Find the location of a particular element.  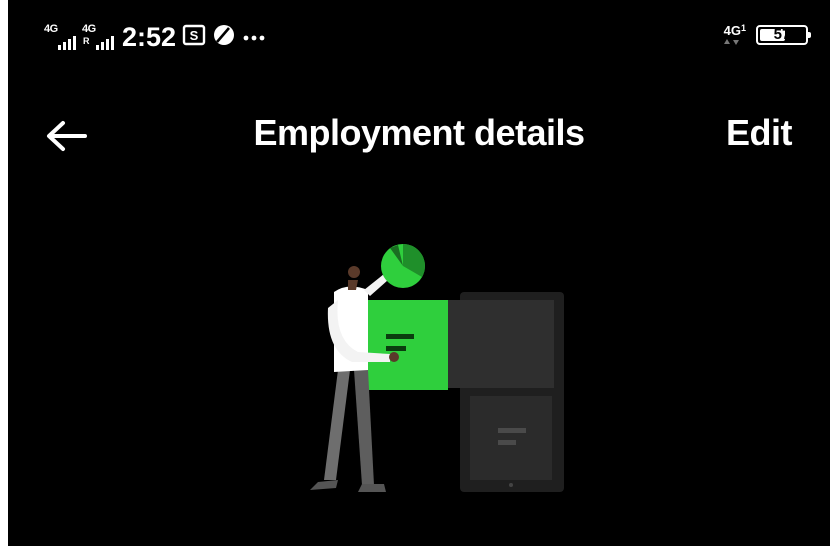

sim2-signal-icon: 4G R is located at coordinates (98, 37).